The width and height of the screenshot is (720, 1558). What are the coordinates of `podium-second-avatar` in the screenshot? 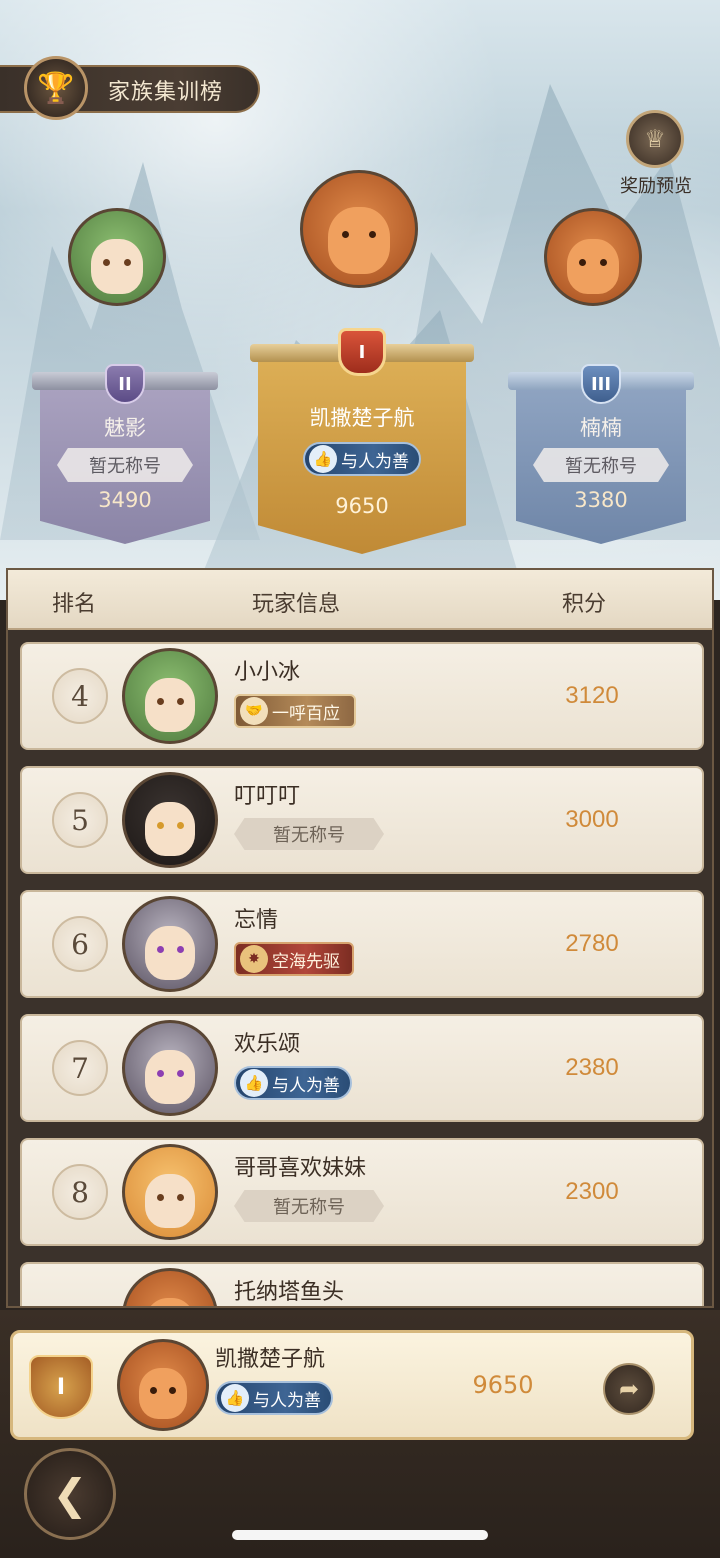 It's located at (117, 257).